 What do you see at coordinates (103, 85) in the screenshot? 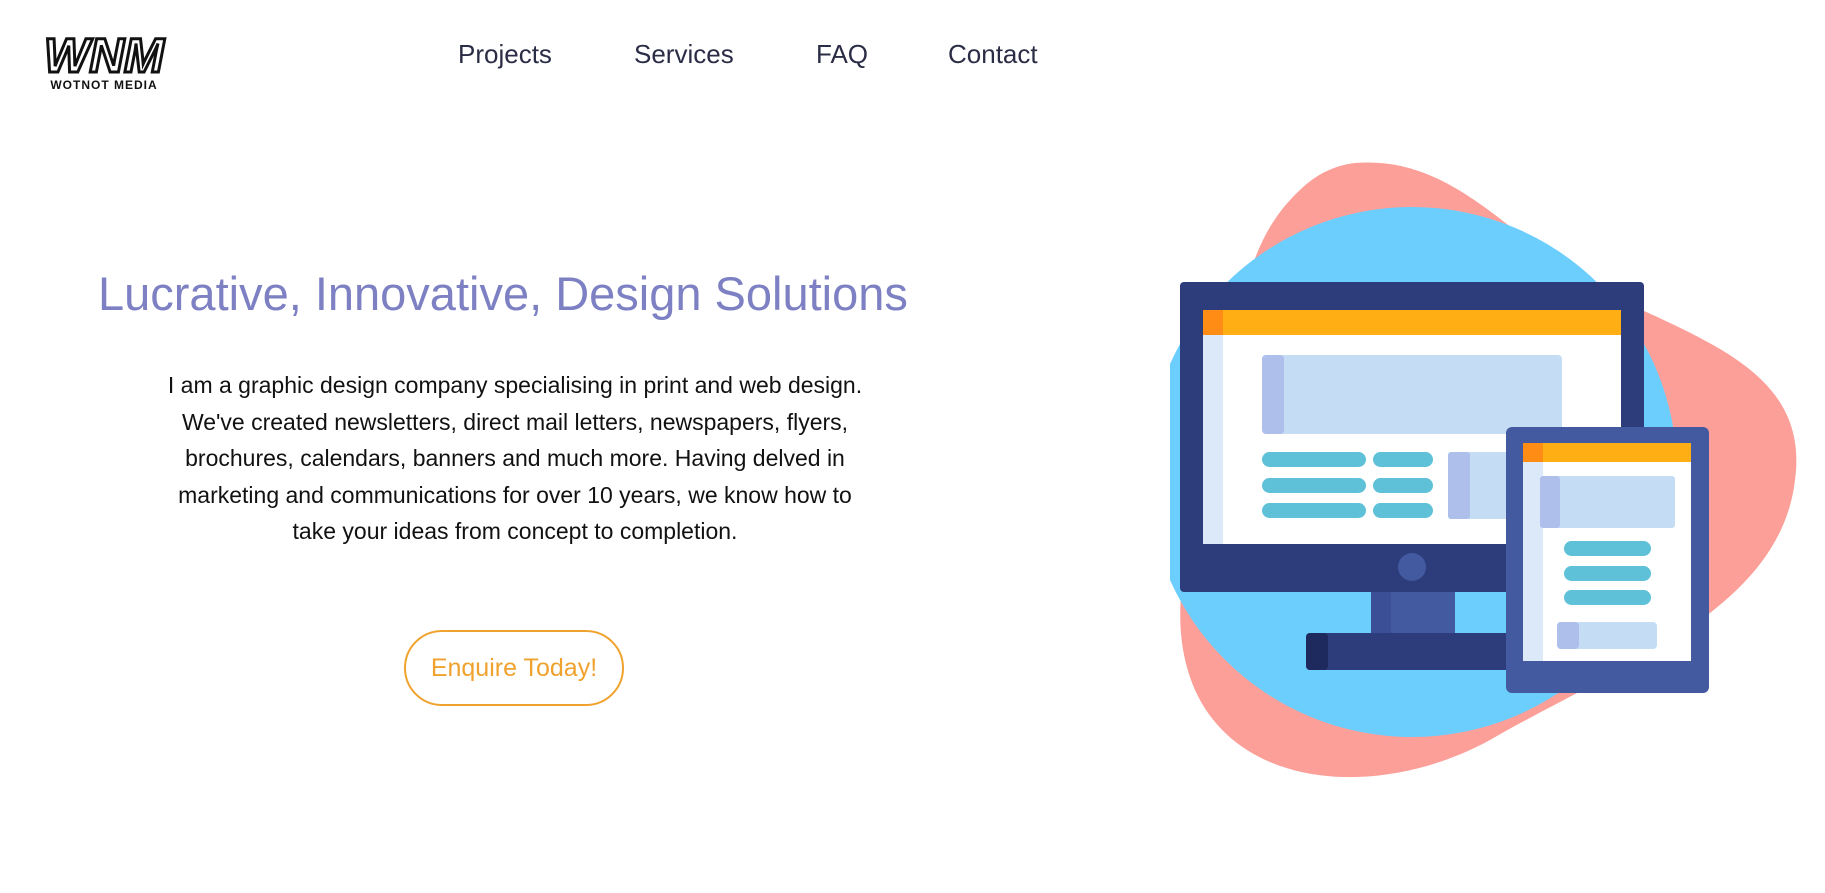
I see `logo-subtitle: WOTNOT MEDIA` at bounding box center [103, 85].